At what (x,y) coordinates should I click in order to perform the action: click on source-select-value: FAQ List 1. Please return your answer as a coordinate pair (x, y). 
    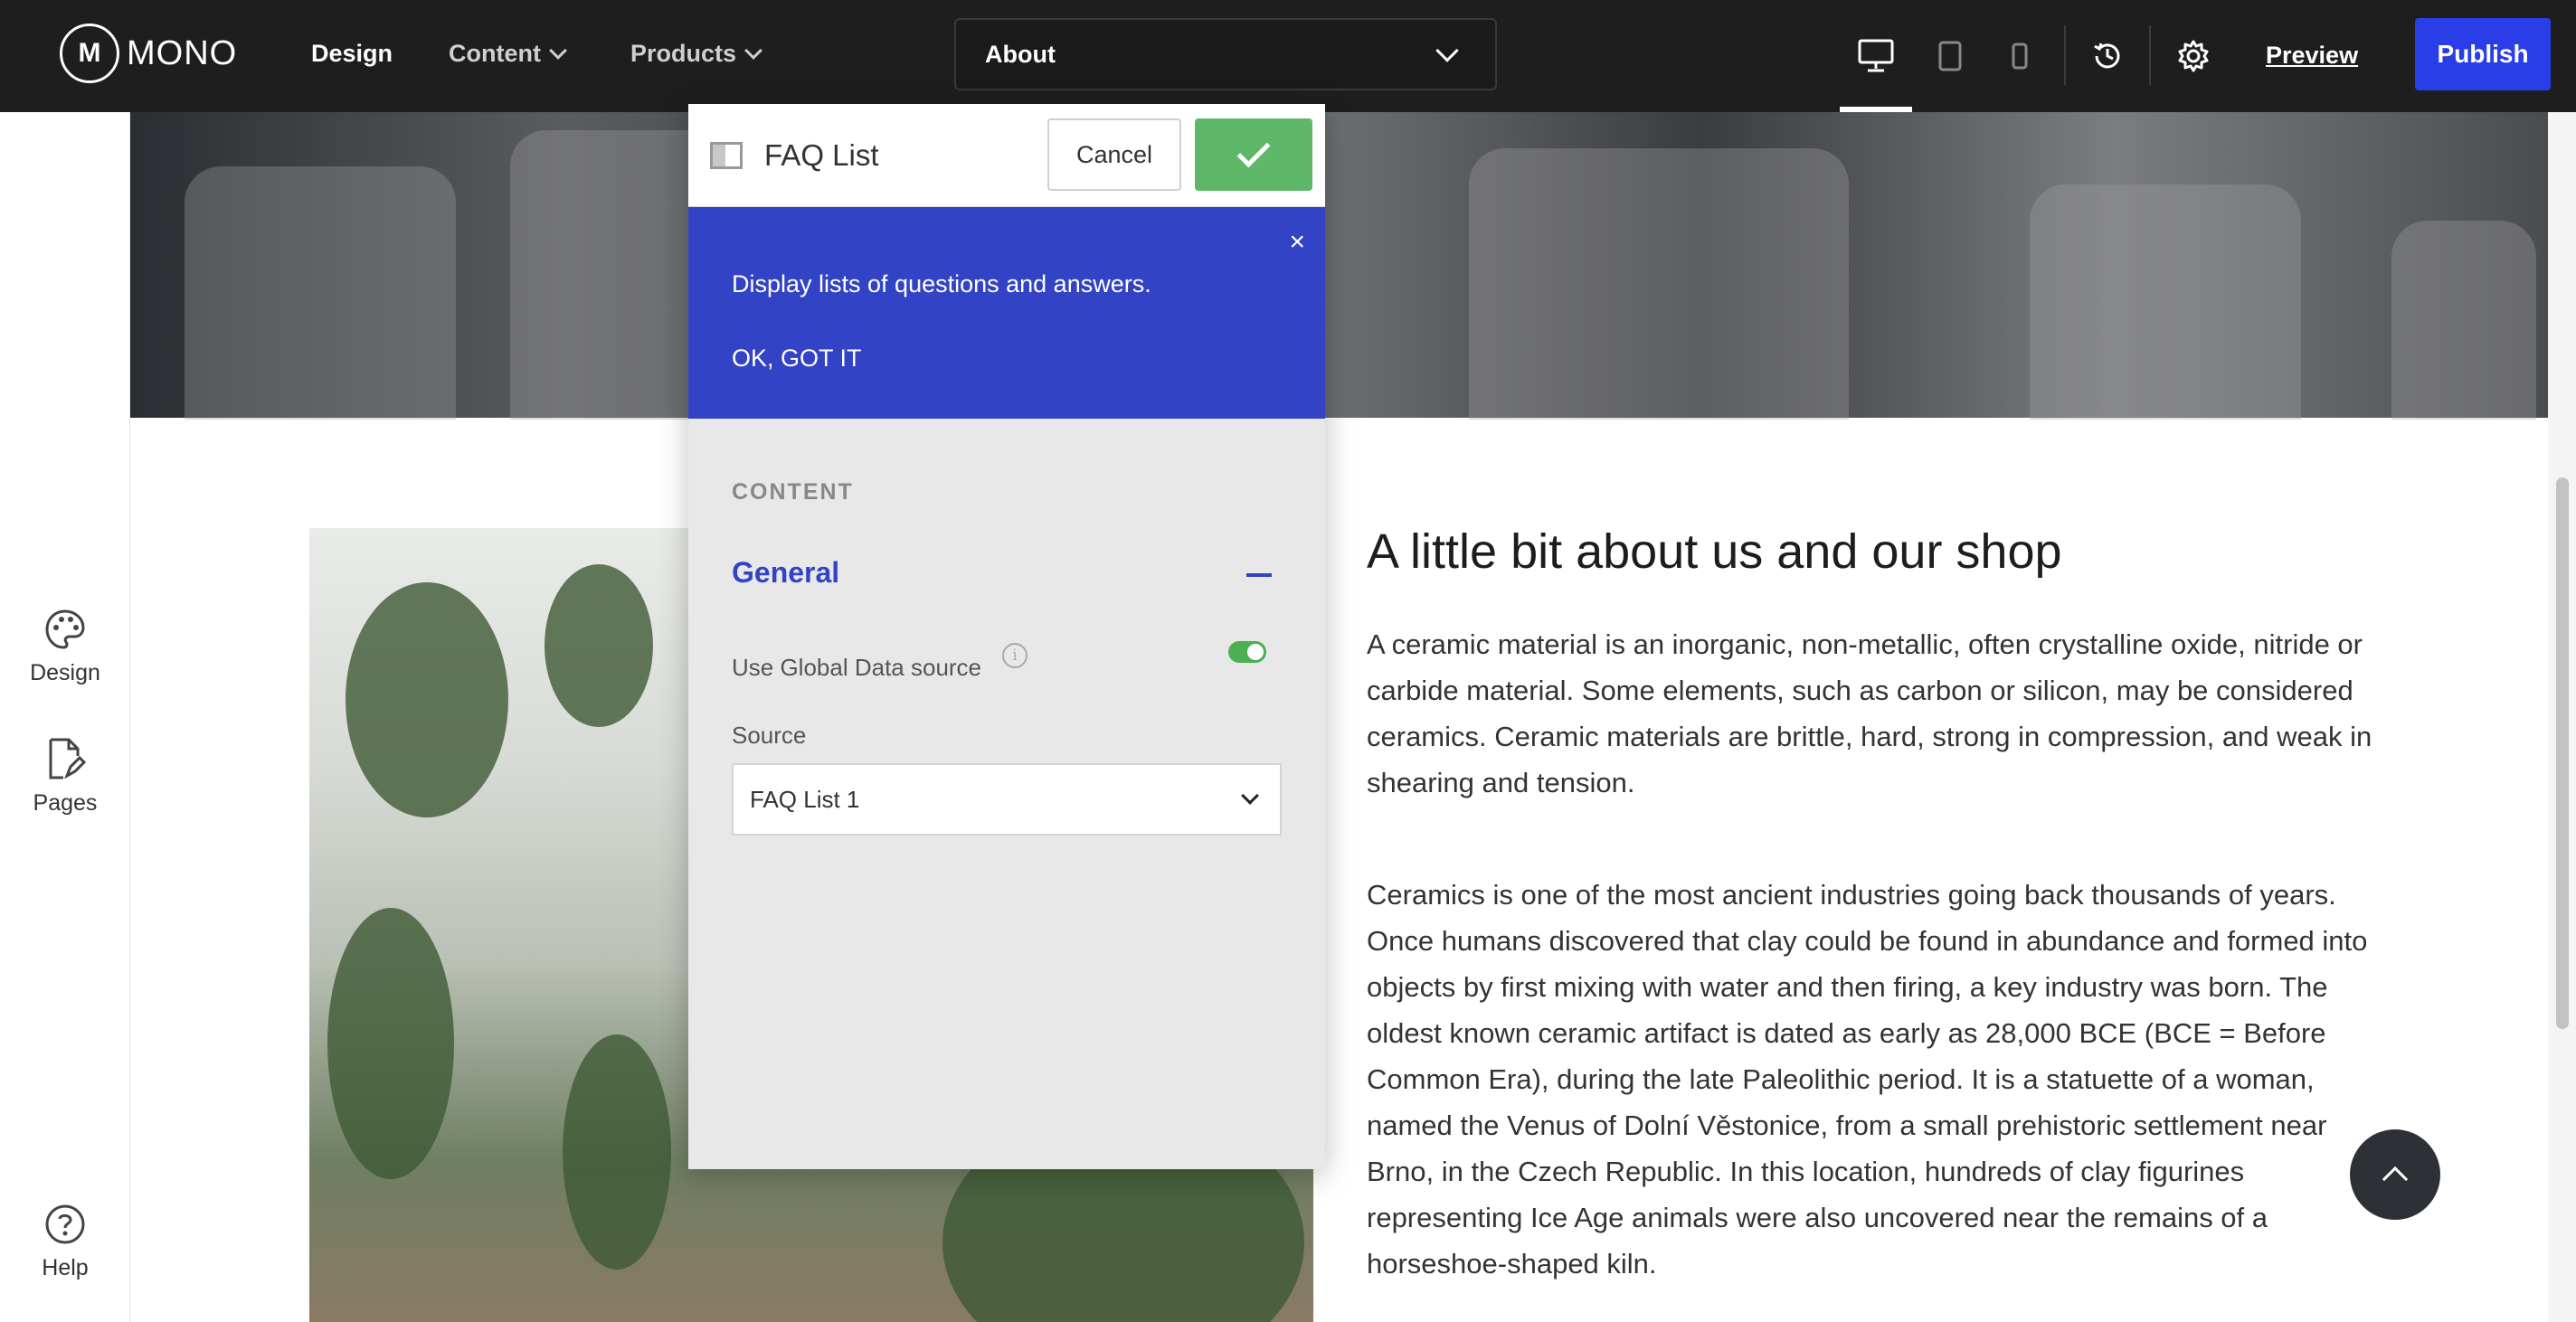
    Looking at the image, I should click on (805, 799).